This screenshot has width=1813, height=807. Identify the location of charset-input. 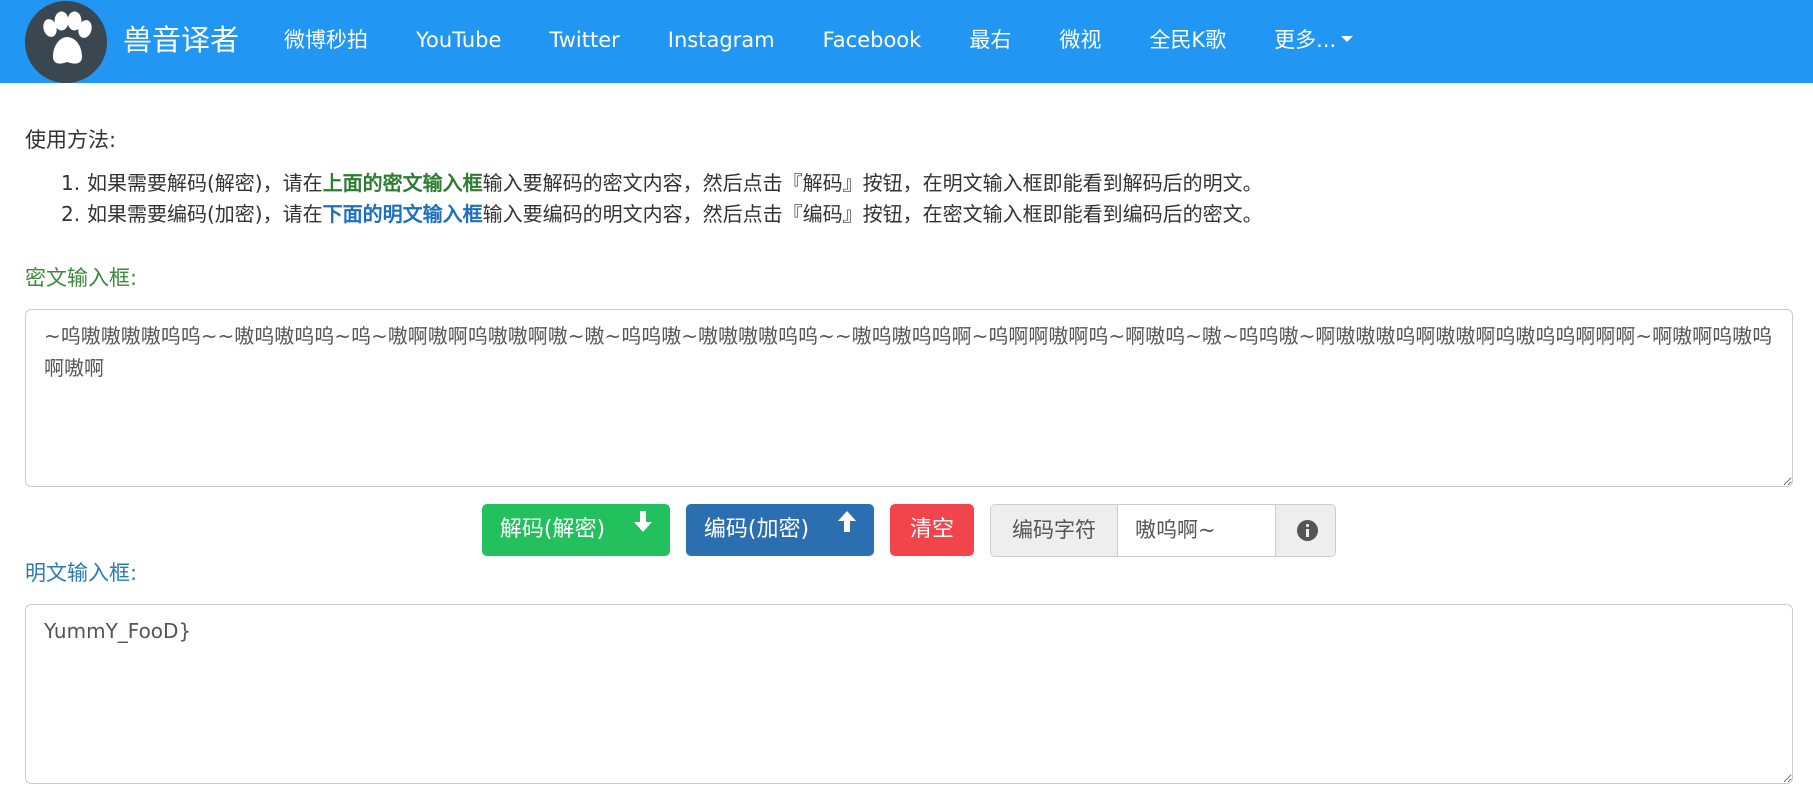
(1196, 530).